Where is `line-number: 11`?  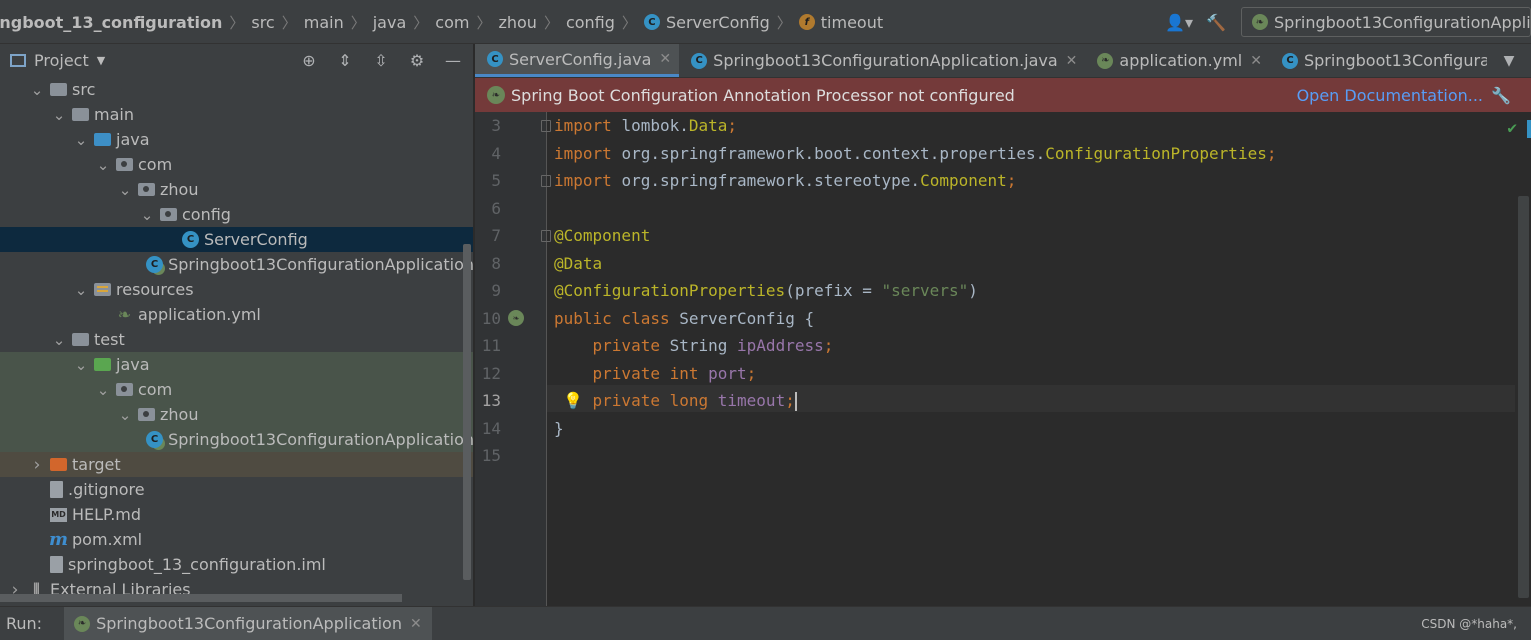 line-number: 11 is located at coordinates (488, 345).